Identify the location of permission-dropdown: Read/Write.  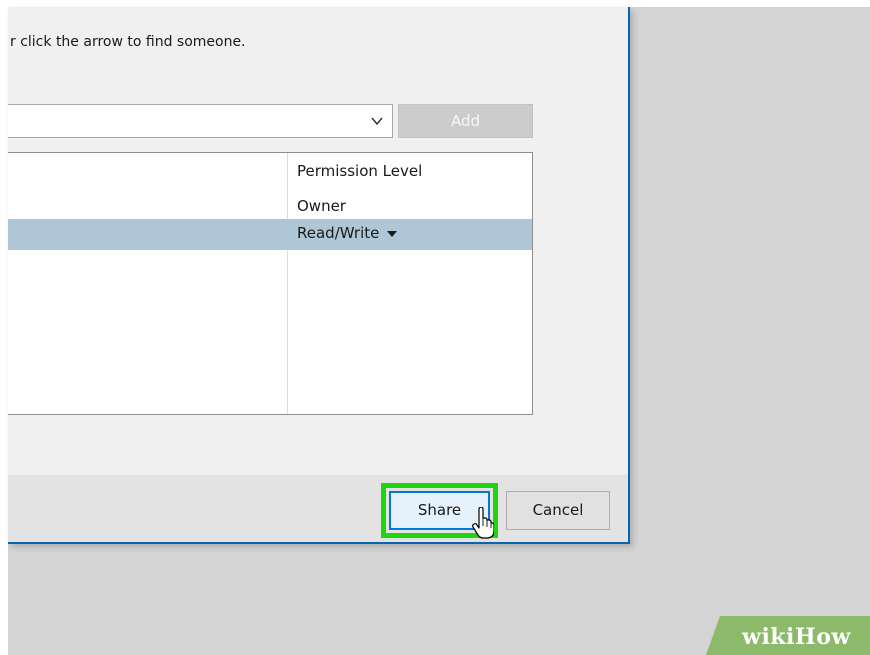
(347, 233).